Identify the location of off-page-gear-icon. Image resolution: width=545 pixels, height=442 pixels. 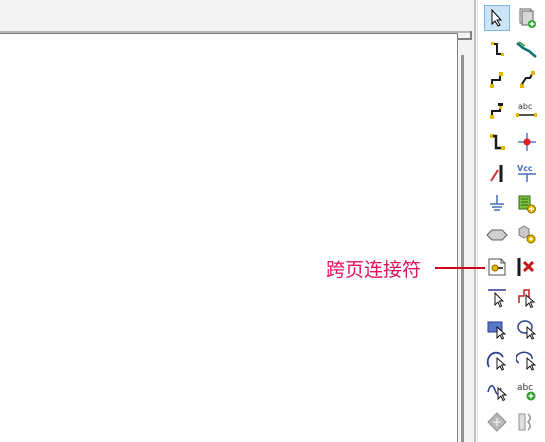
(527, 235).